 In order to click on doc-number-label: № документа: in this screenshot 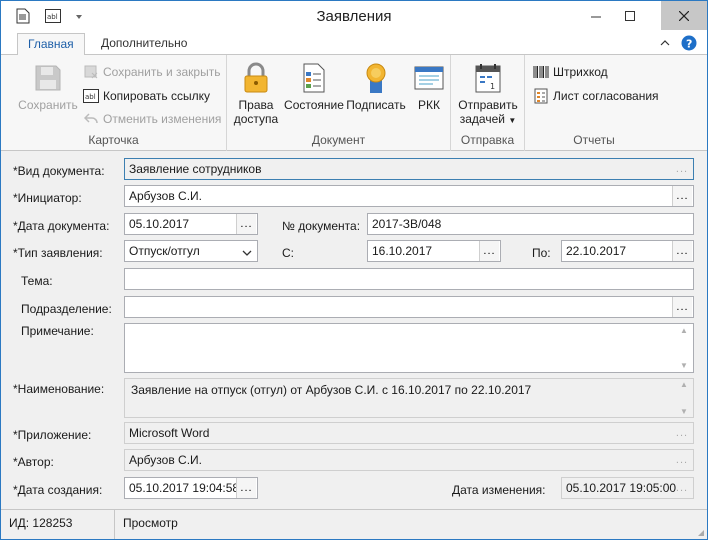, I will do `click(321, 226)`.